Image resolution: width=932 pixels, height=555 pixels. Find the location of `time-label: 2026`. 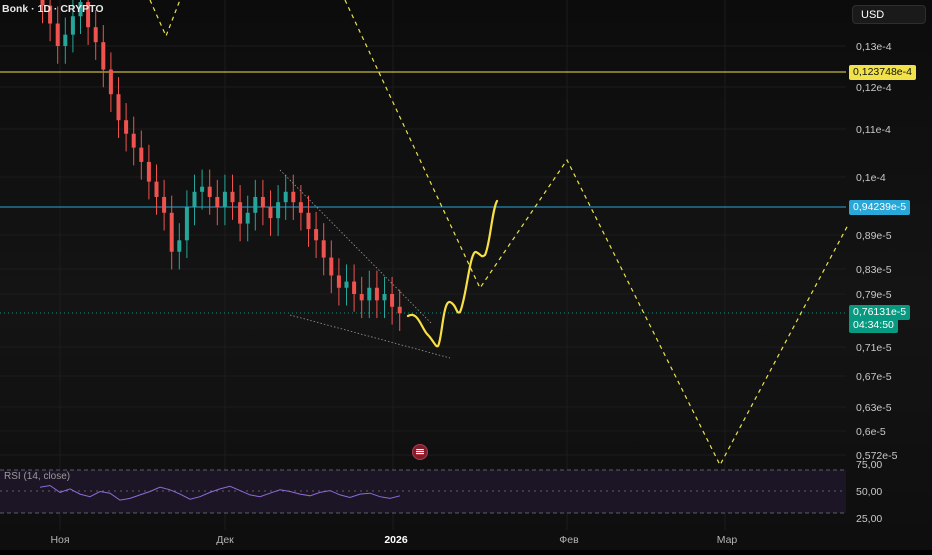

time-label: 2026 is located at coordinates (396, 540).